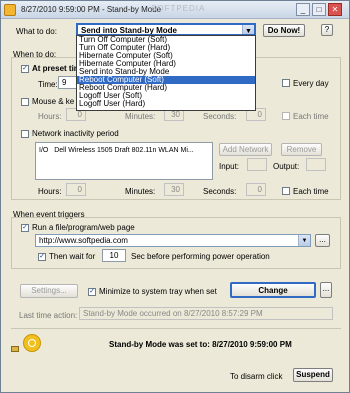  I want to click on mouse-hours-label: Hours:, so click(50, 116).